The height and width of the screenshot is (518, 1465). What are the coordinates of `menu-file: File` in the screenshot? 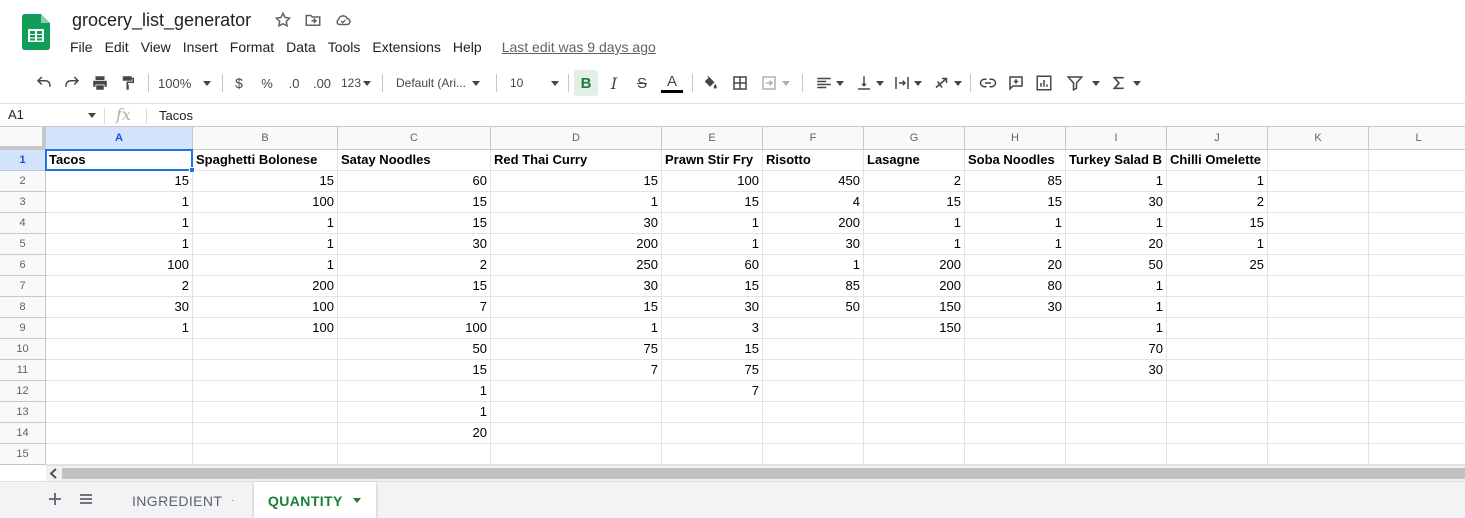 It's located at (81, 47).